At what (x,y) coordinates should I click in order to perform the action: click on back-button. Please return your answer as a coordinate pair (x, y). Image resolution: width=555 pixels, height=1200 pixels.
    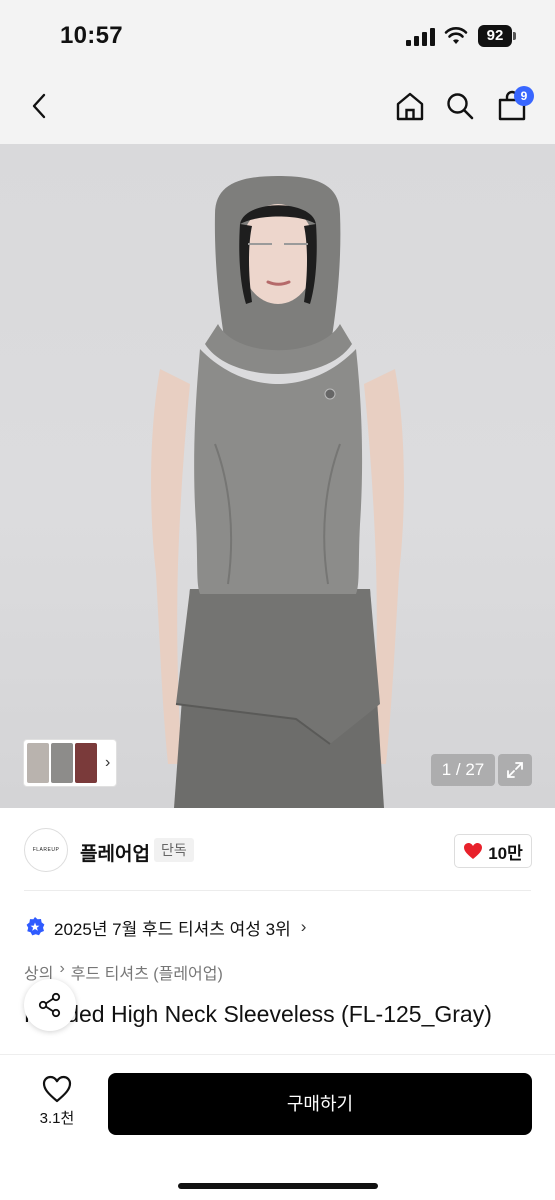
    Looking at the image, I should click on (40, 106).